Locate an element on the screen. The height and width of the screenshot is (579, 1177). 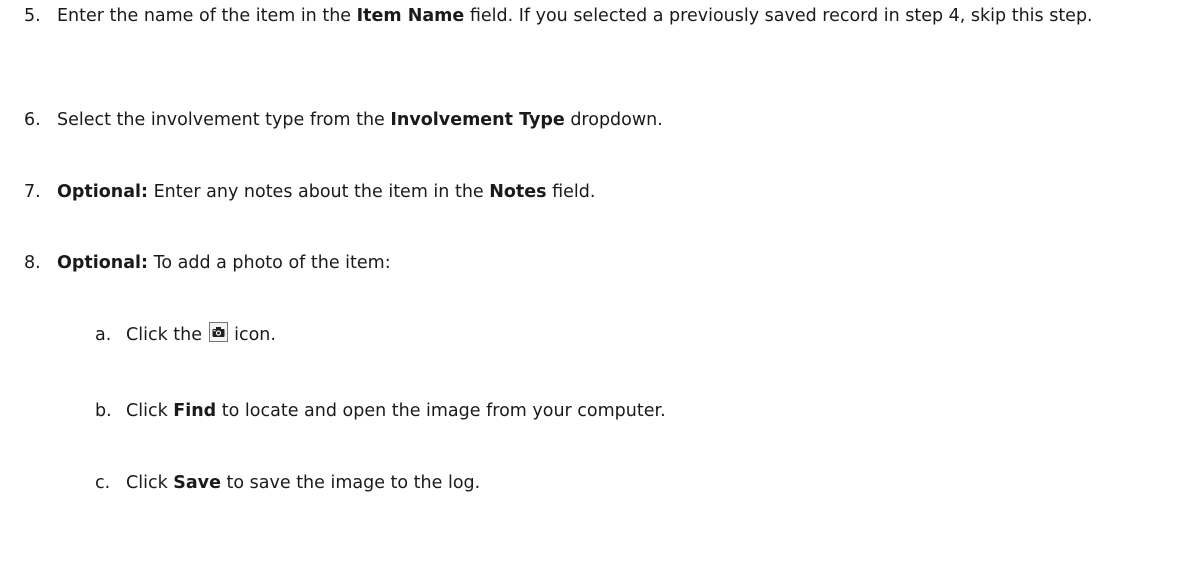
text-run: dropdown. is located at coordinates (613, 120).